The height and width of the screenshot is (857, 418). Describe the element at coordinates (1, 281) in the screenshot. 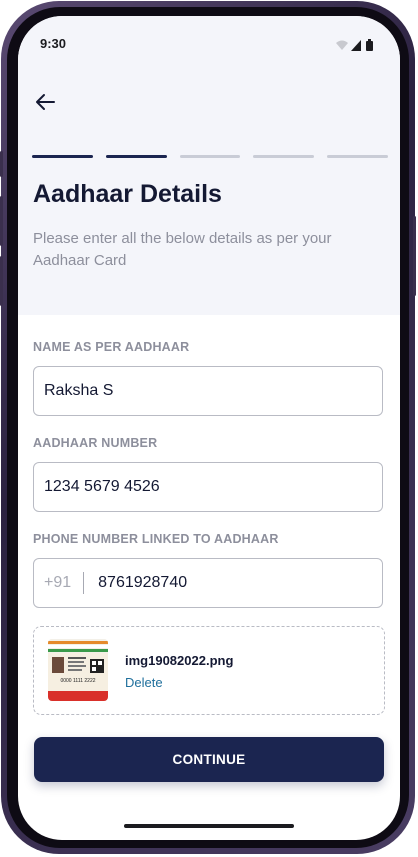

I see `volume-down-button` at that location.